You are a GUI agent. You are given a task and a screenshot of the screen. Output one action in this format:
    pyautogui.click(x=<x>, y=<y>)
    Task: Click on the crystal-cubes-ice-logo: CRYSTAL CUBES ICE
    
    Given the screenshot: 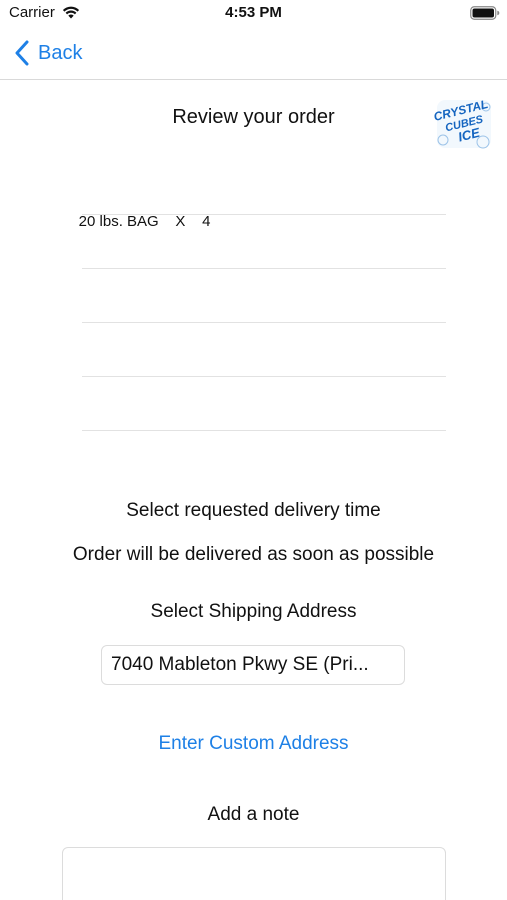 What is the action you would take?
    pyautogui.click(x=462, y=123)
    